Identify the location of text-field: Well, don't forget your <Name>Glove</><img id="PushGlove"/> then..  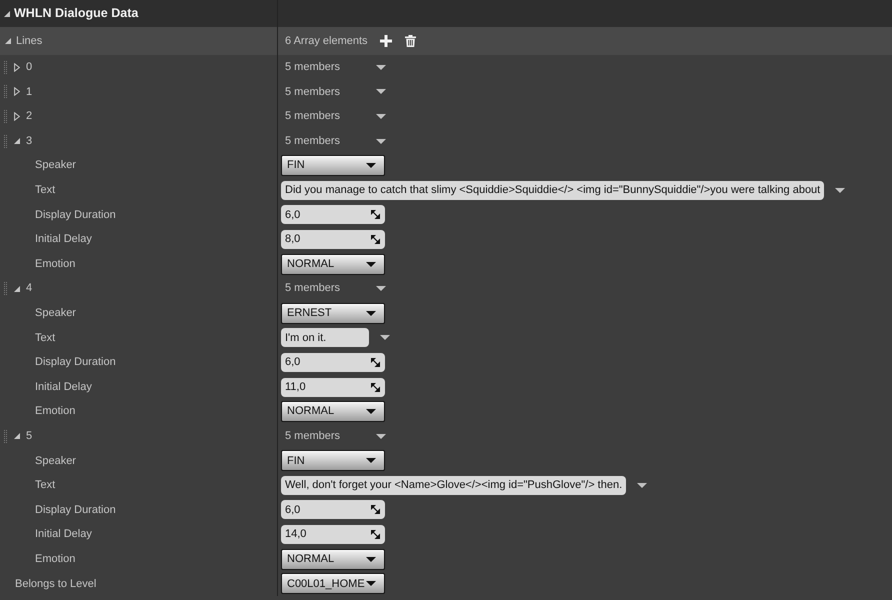
(453, 485).